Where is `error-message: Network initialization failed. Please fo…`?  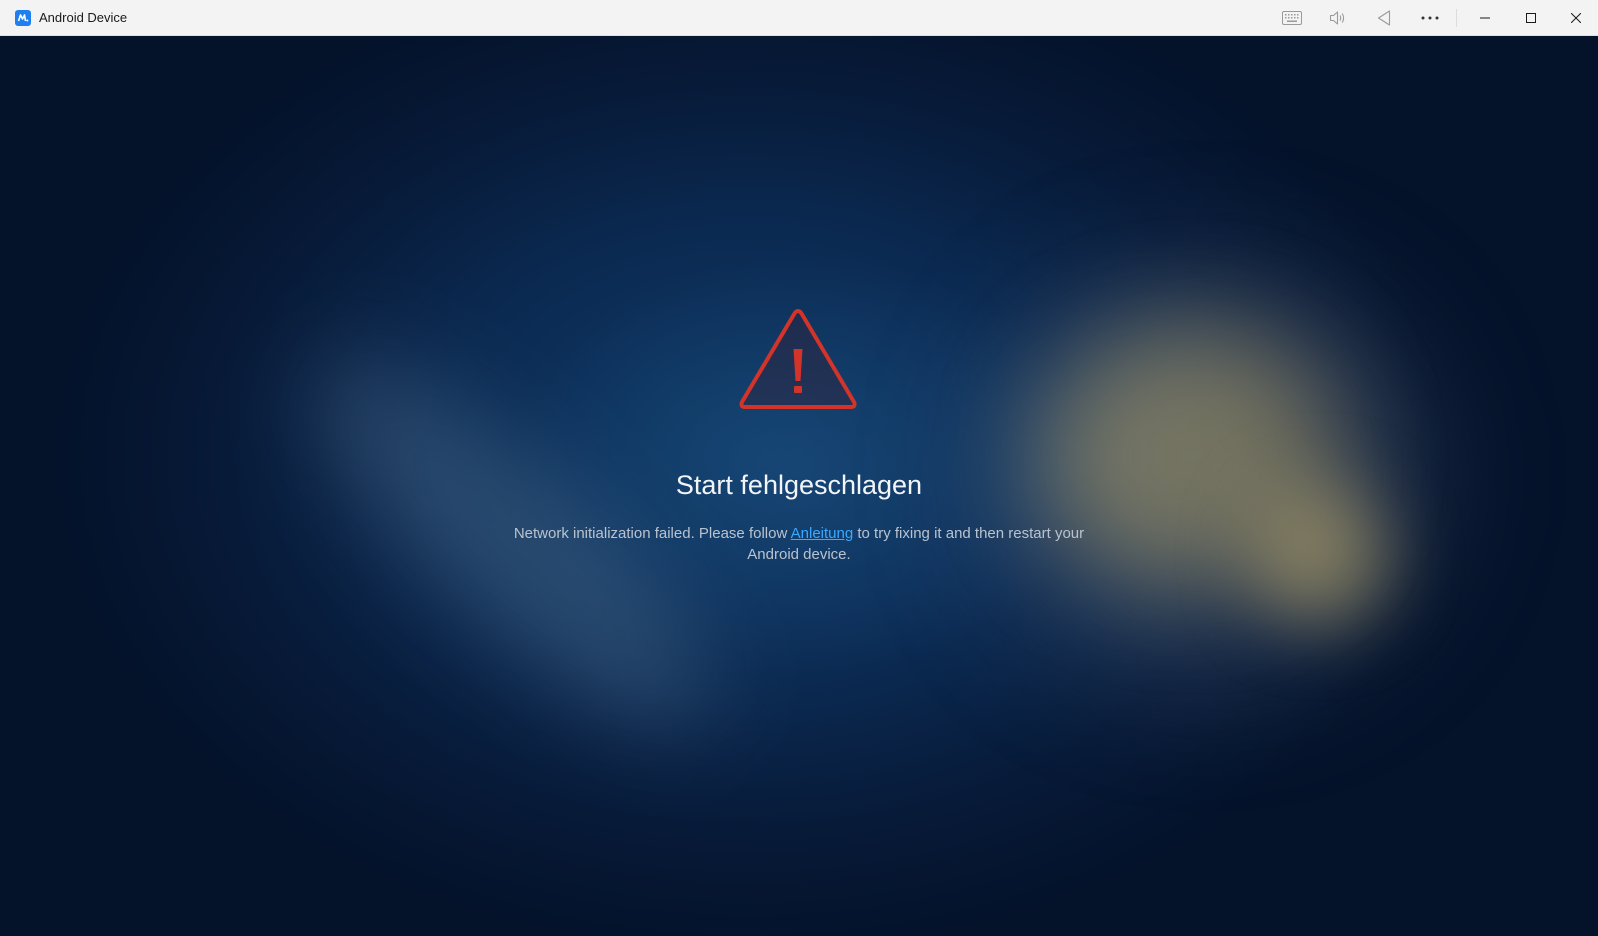 error-message: Network initialization failed. Please fo… is located at coordinates (799, 544).